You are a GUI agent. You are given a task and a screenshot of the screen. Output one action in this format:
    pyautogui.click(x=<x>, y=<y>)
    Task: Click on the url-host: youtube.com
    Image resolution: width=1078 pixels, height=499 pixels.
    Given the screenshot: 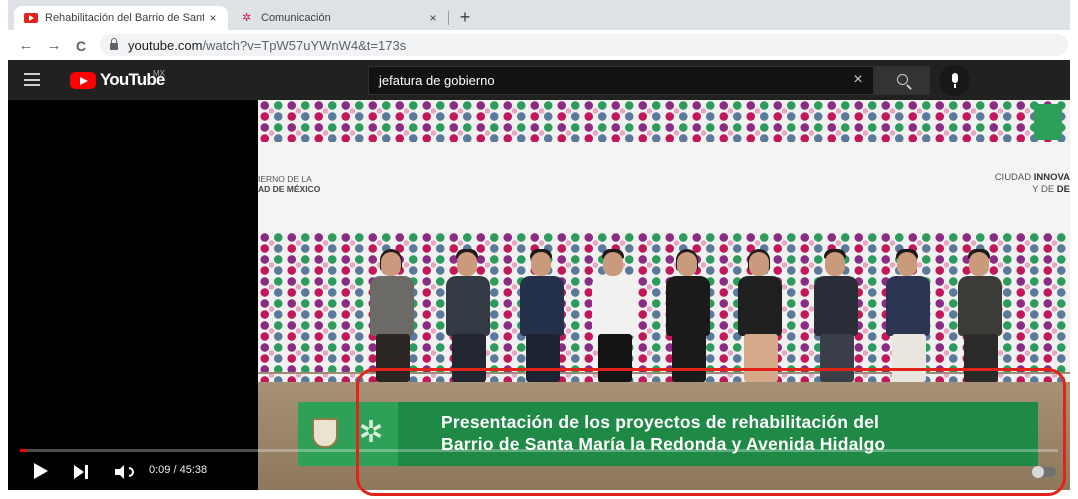 What is the action you would take?
    pyautogui.click(x=165, y=45)
    